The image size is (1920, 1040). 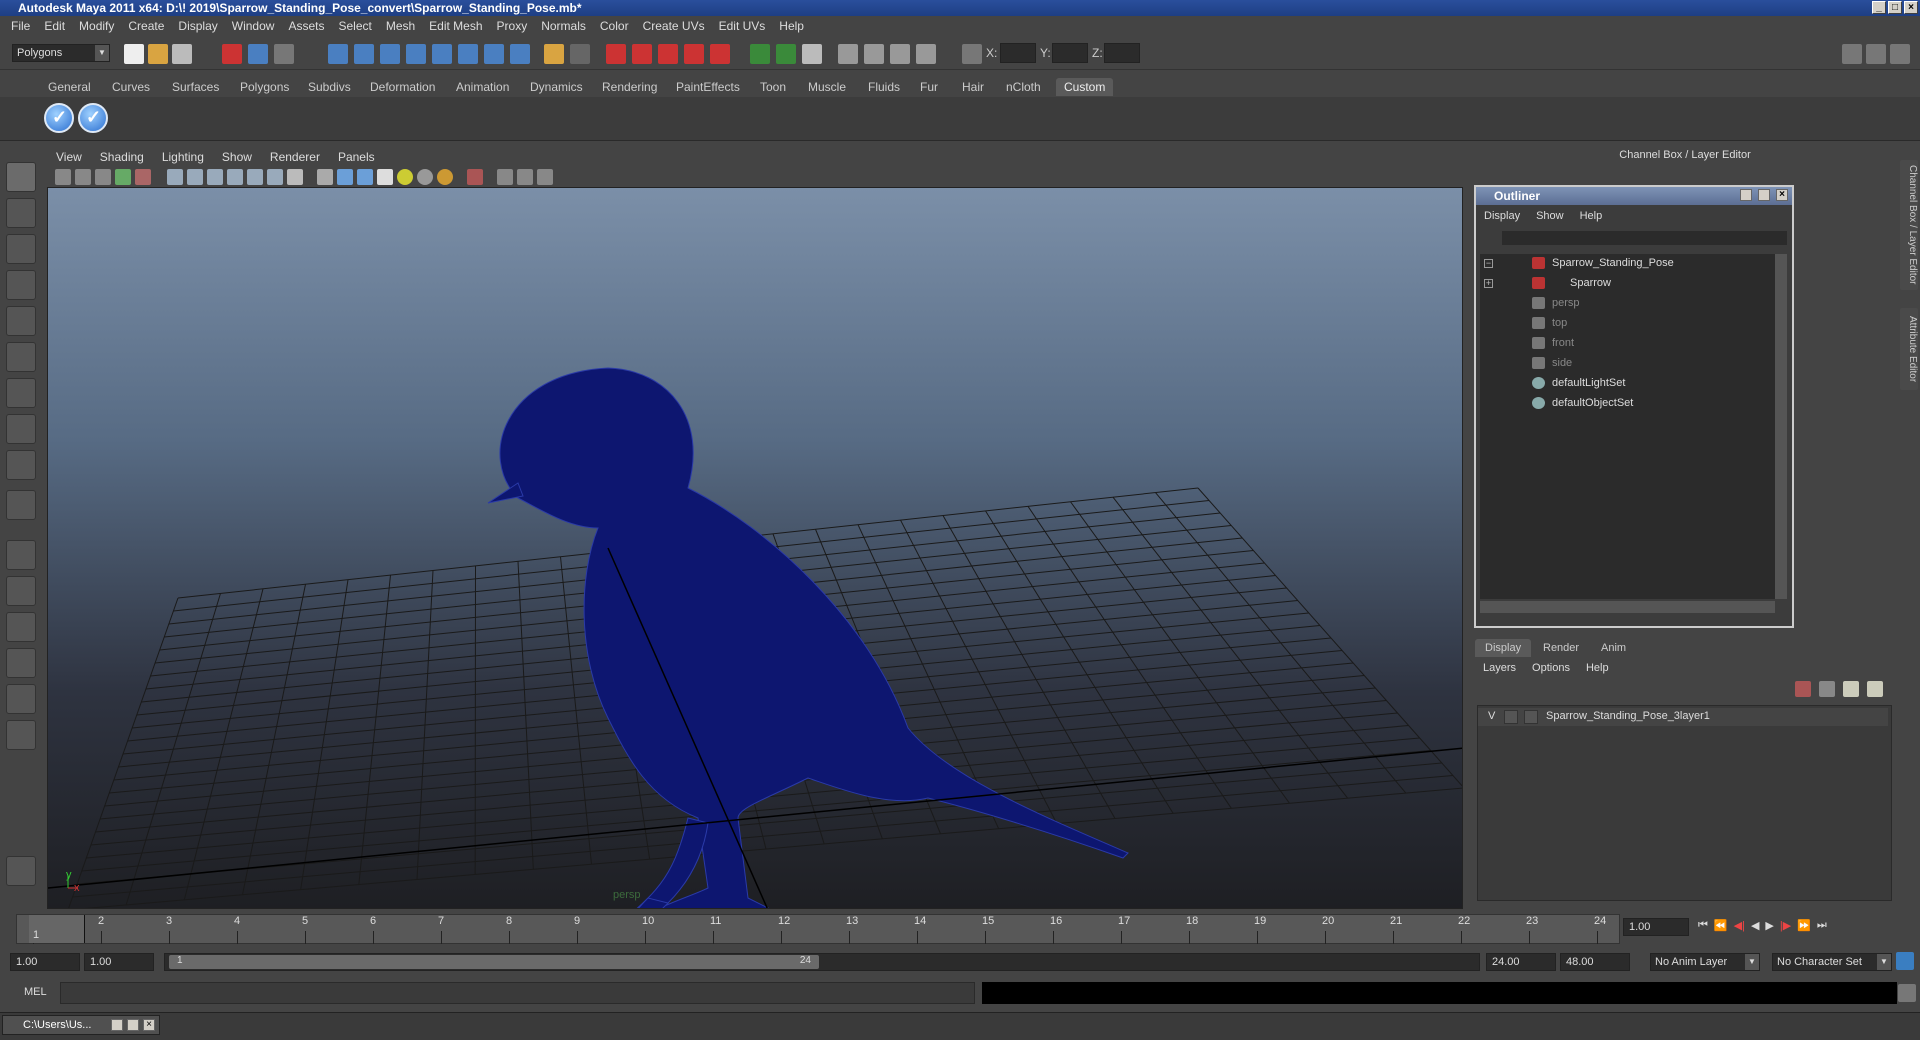 I want to click on go-to-end-icon: ⏭, so click(x=1822, y=925).